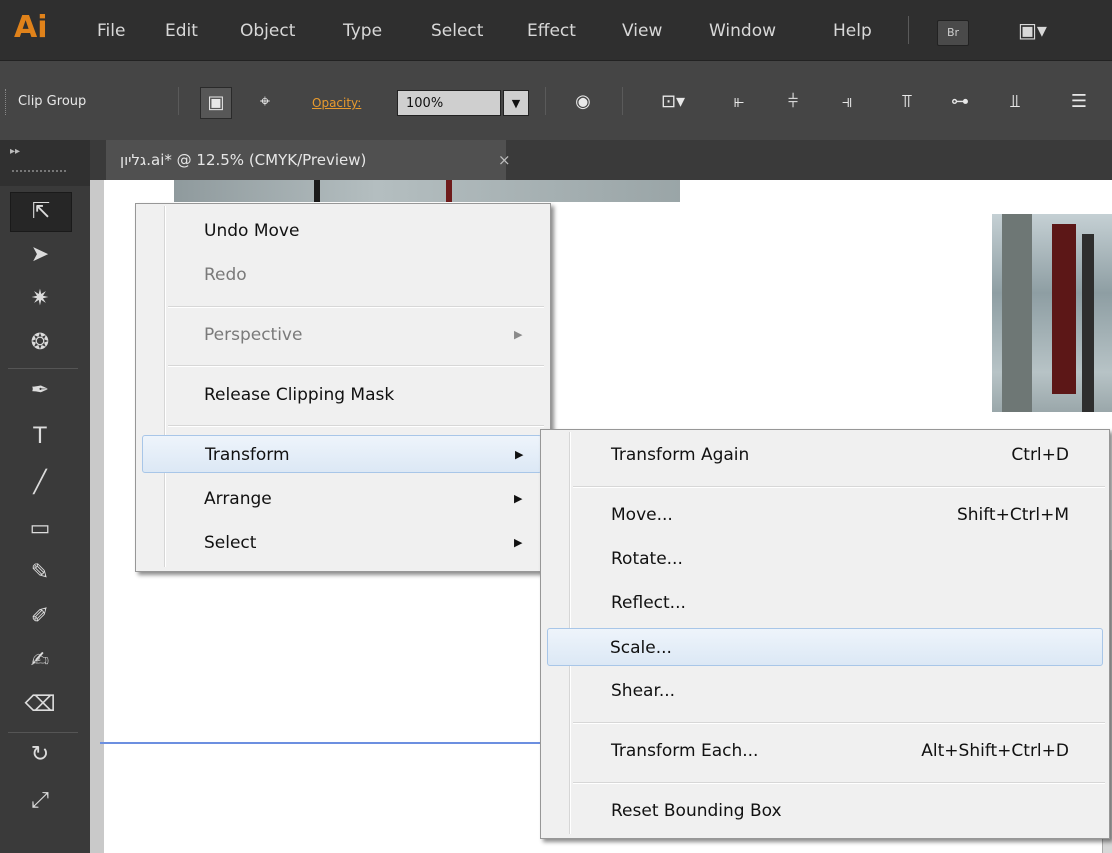  Describe the element at coordinates (825, 751) in the screenshot. I see `menu-item-transform-each: Transform Each... Alt+Shift+Ctrl+D` at that location.